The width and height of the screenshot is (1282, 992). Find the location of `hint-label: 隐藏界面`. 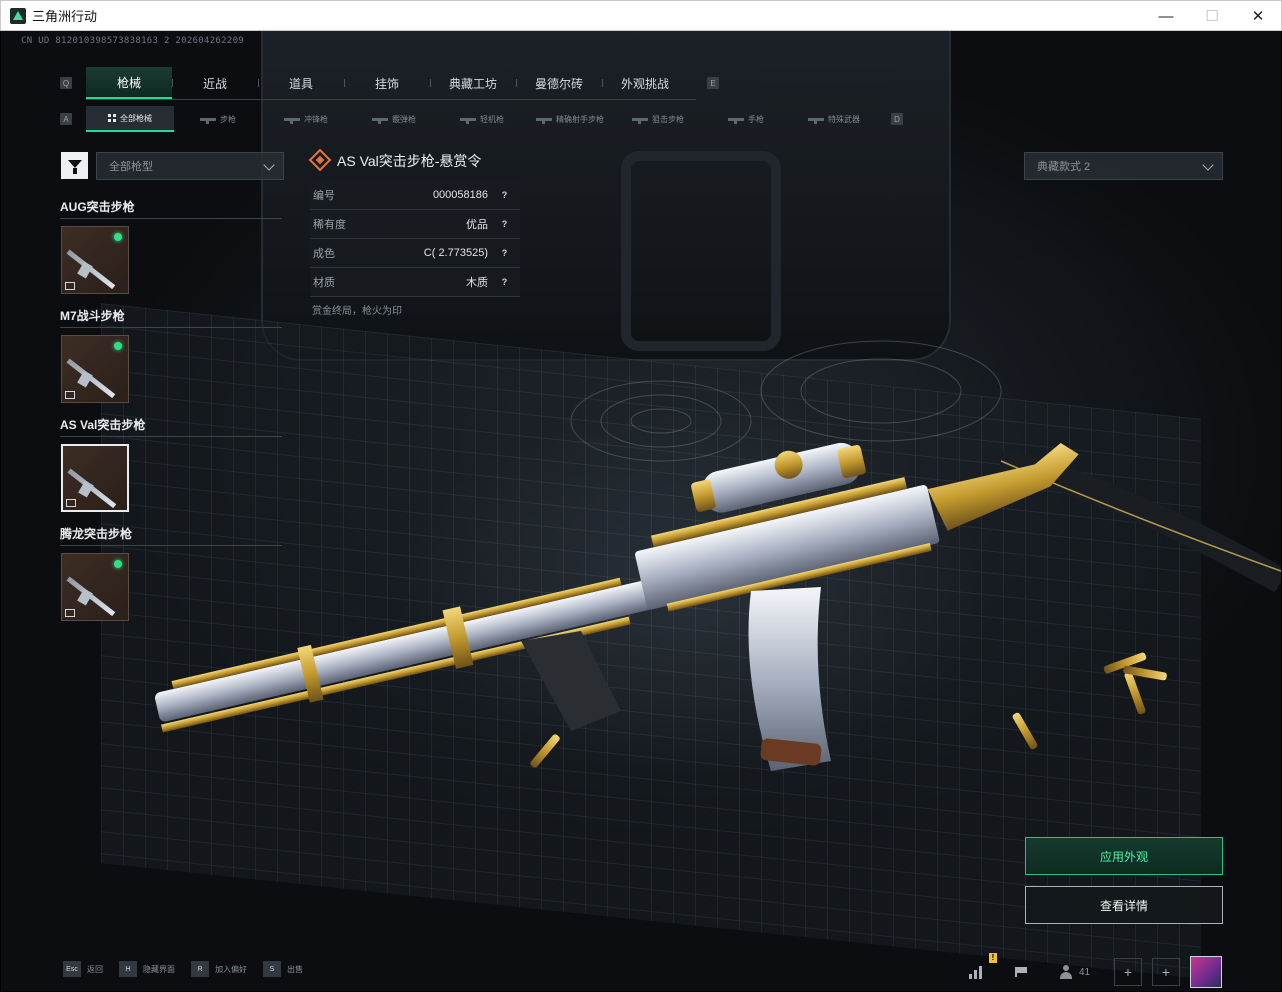

hint-label: 隐藏界面 is located at coordinates (159, 969).